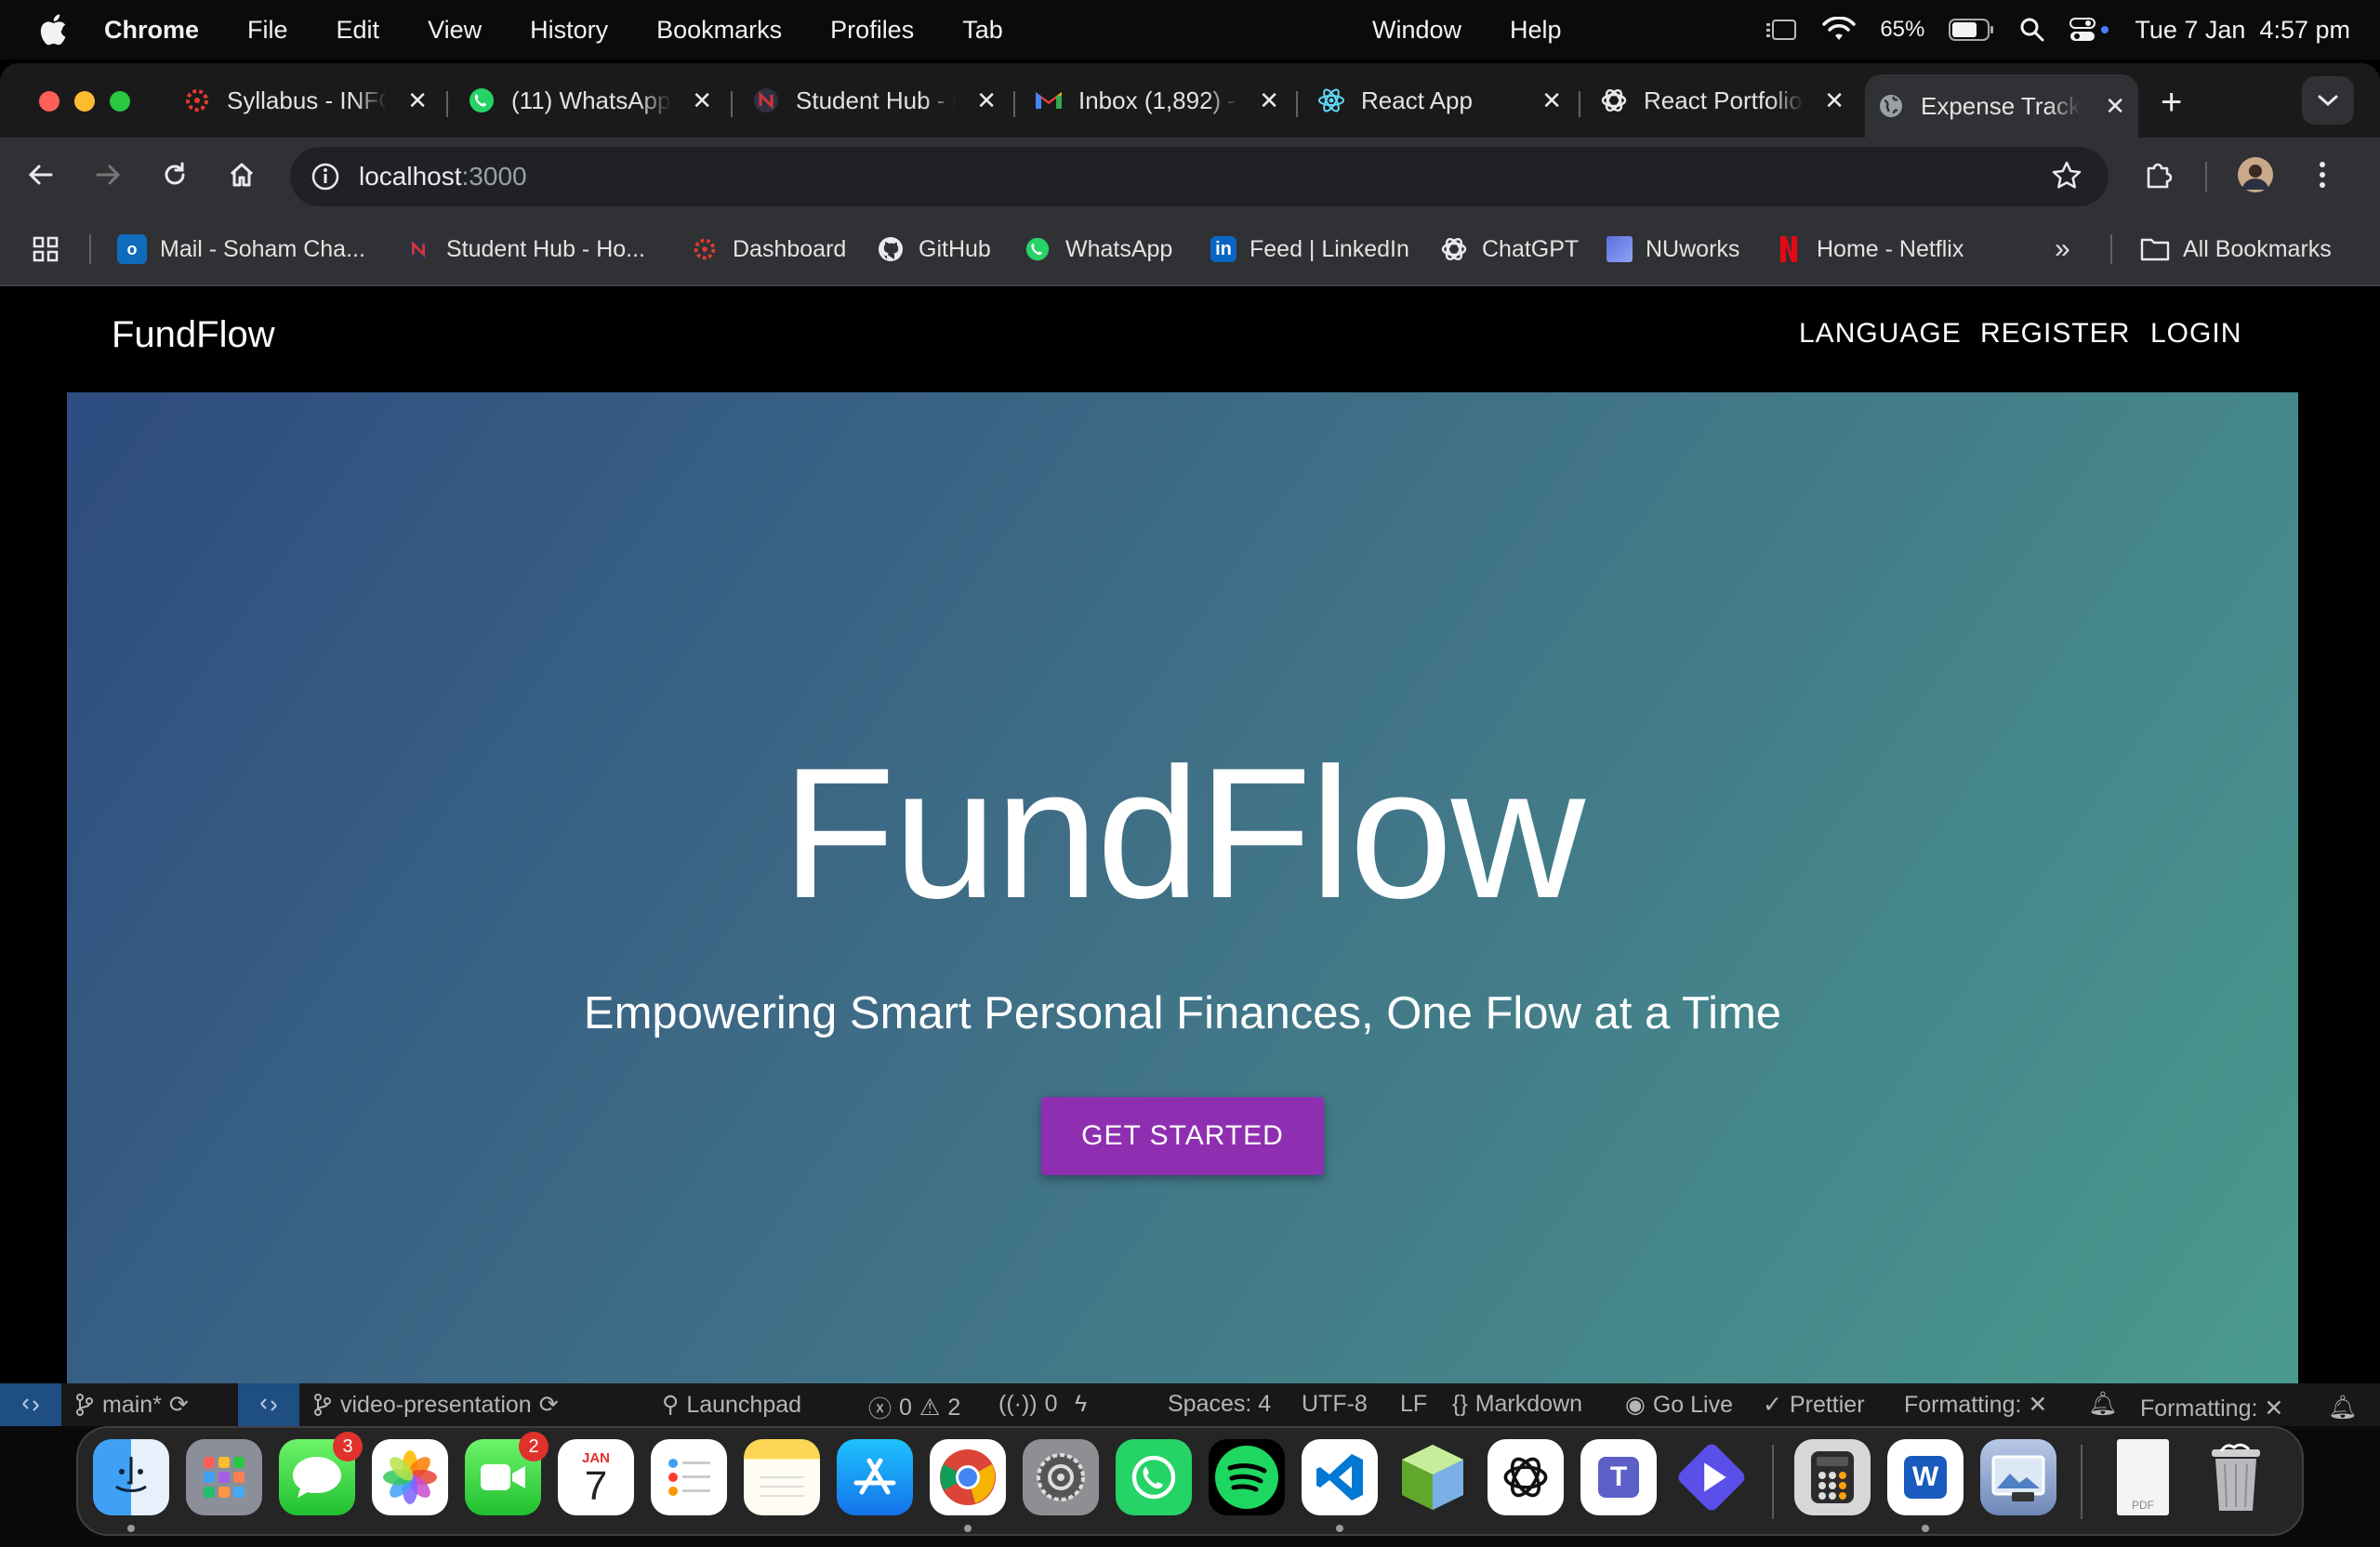  Describe the element at coordinates (435, 1405) in the screenshot. I see `git-branch-status-2: video-presentation ⟳` at that location.